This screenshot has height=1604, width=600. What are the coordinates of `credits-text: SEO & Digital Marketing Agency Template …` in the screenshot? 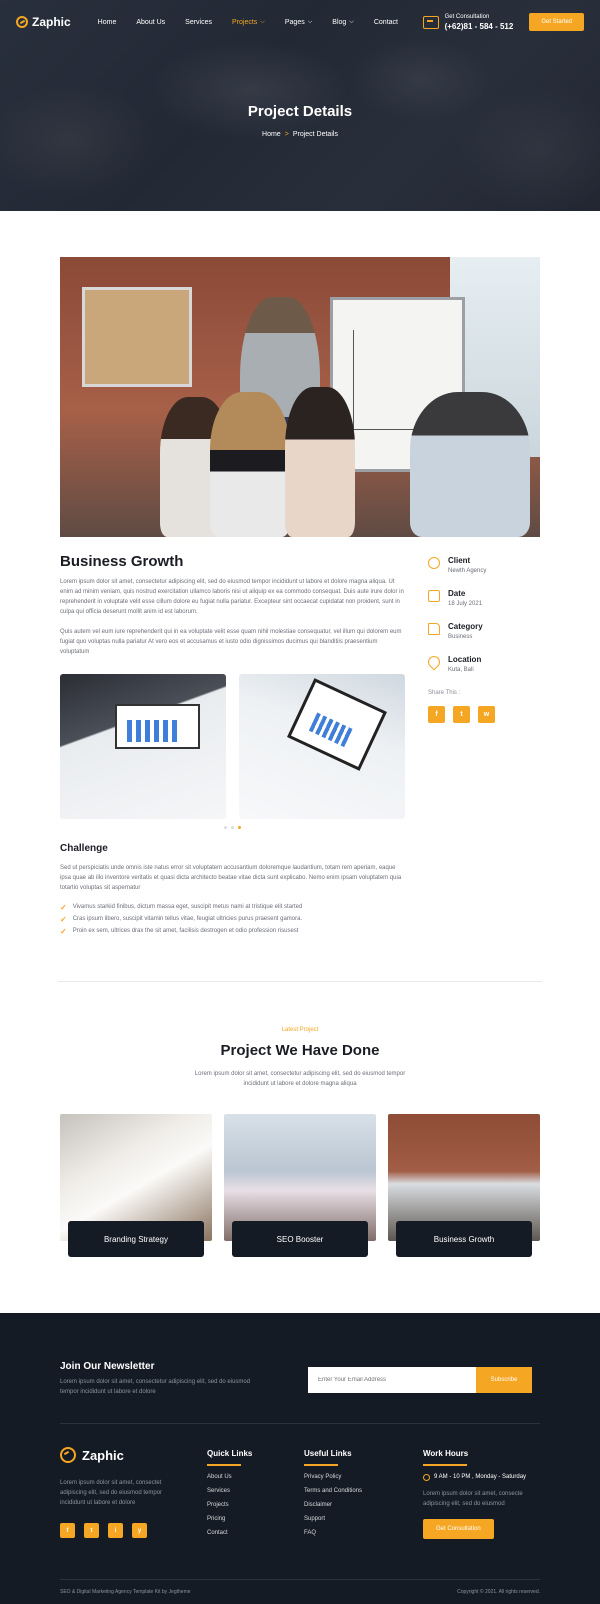 It's located at (125, 1592).